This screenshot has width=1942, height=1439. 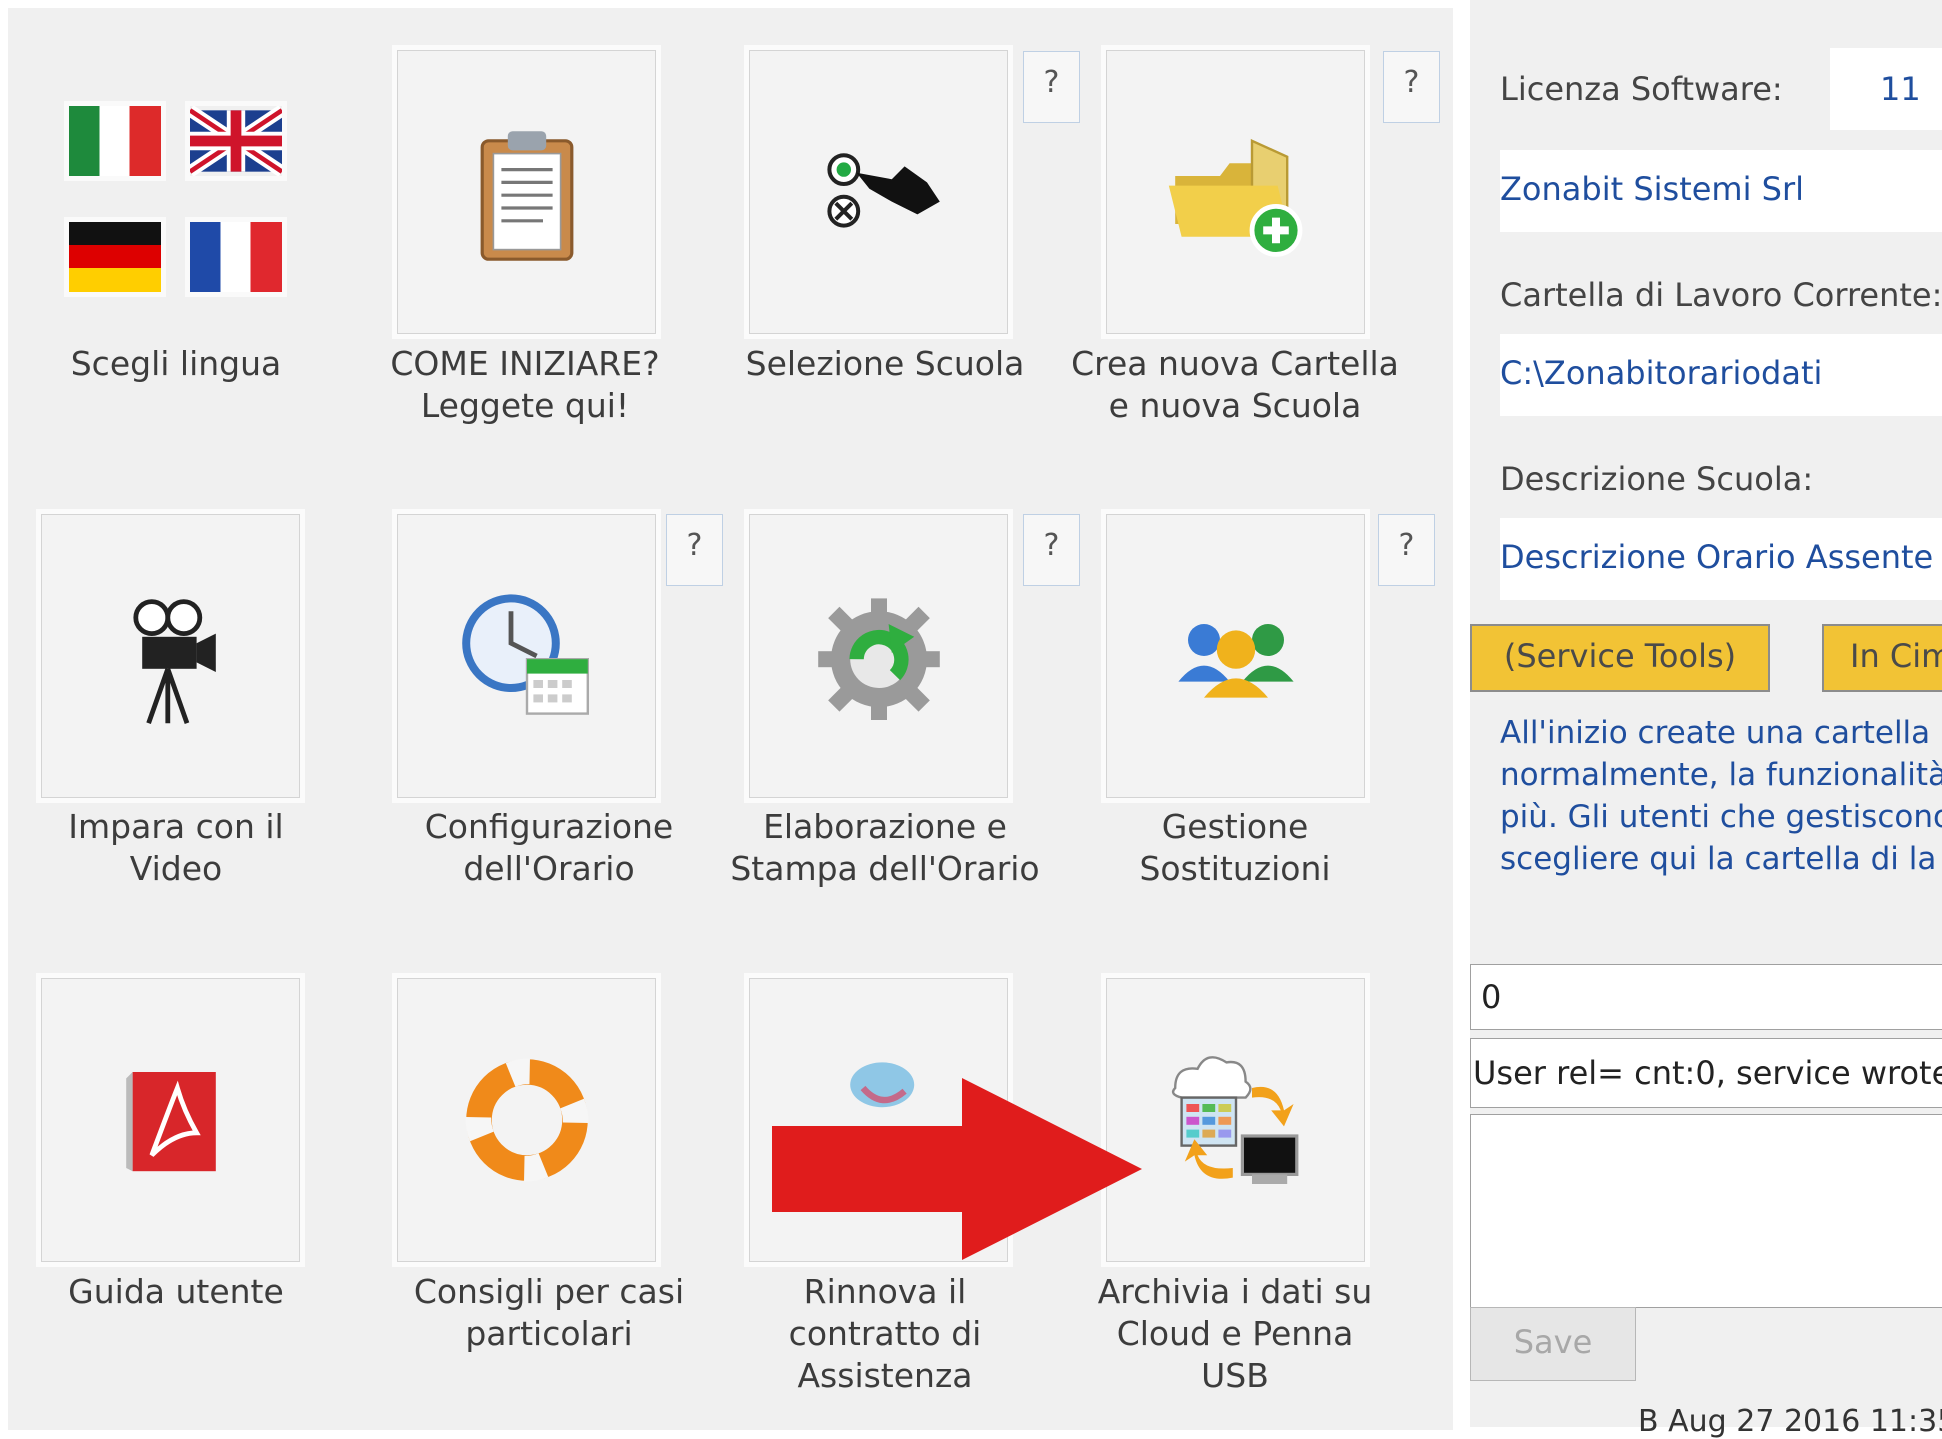 I want to click on tile-crea-cartella, so click(x=1235, y=192).